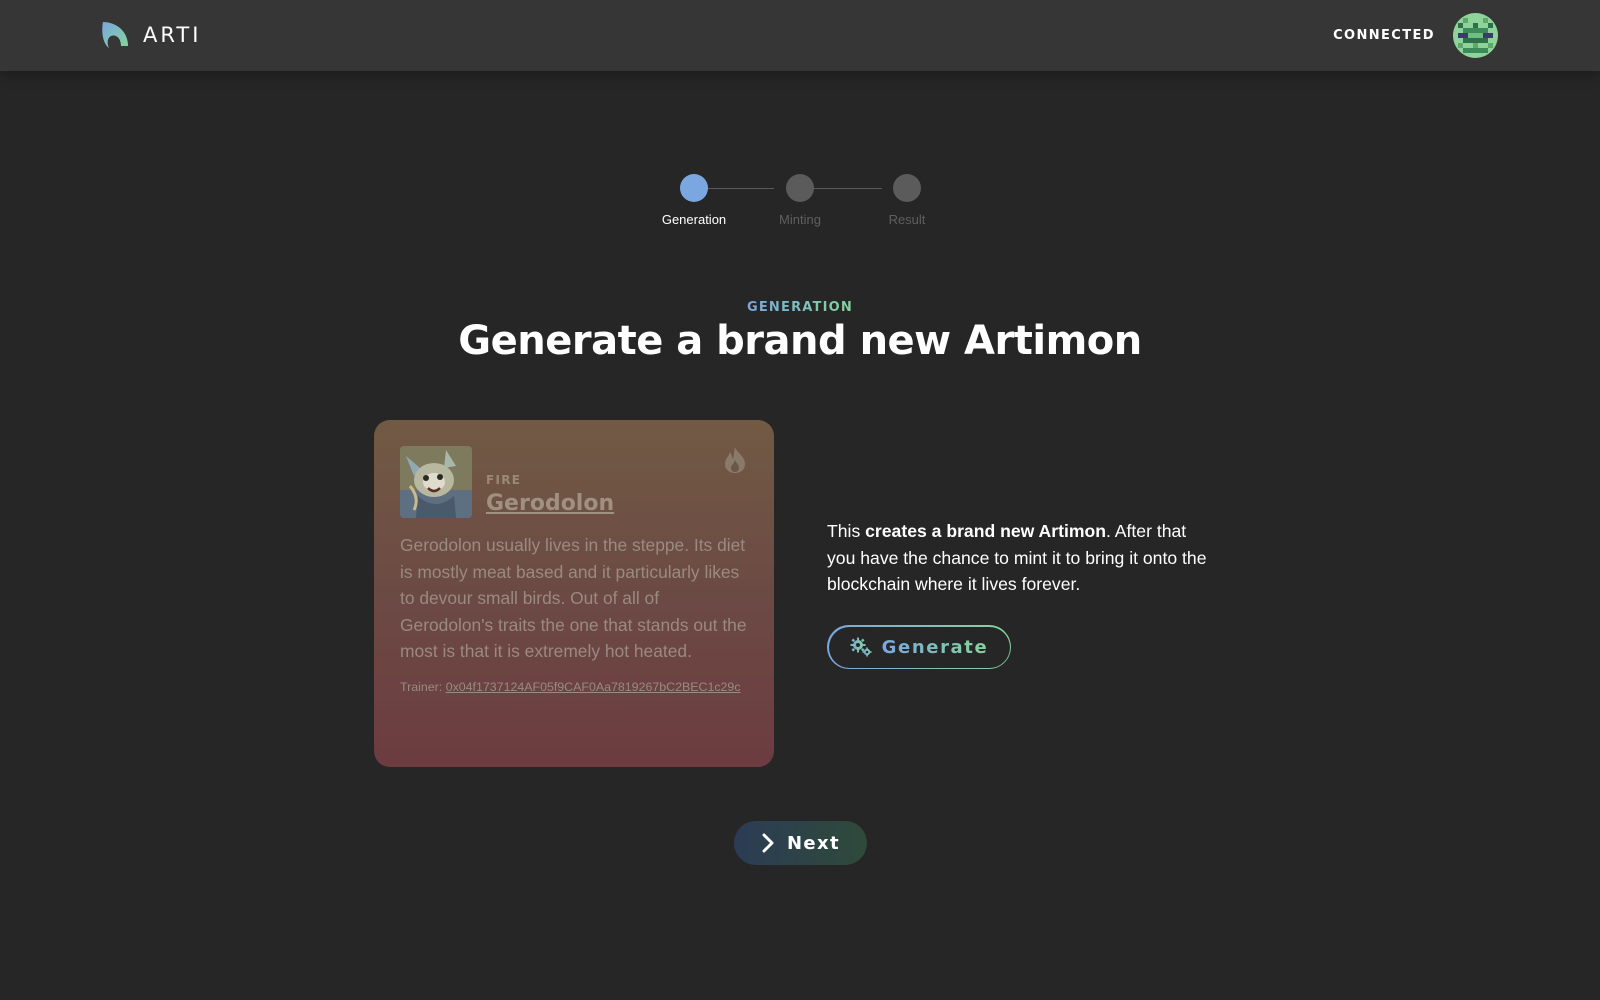 The height and width of the screenshot is (1000, 1600). What do you see at coordinates (800, 341) in the screenshot?
I see `page-title: Generate a brand new Artimon` at bounding box center [800, 341].